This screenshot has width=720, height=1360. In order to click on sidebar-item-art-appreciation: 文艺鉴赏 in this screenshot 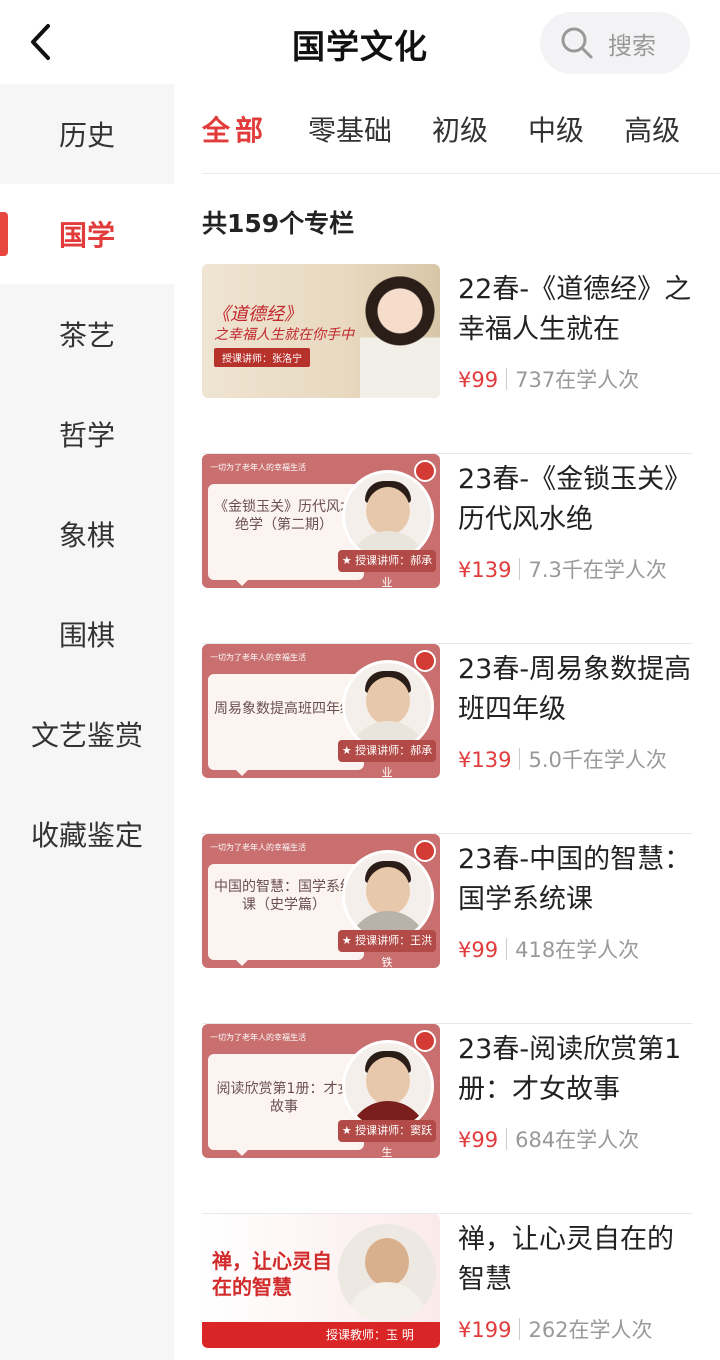, I will do `click(87, 734)`.